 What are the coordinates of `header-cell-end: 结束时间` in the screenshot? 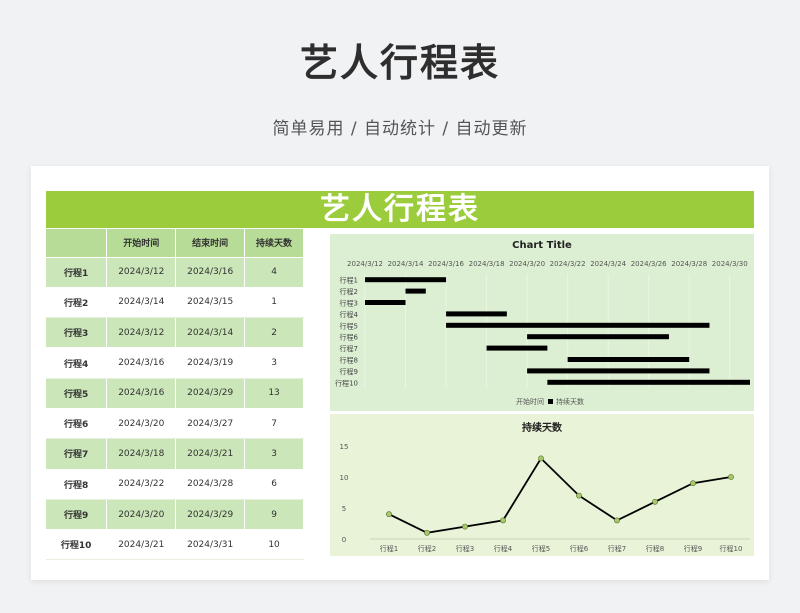 It's located at (210, 243).